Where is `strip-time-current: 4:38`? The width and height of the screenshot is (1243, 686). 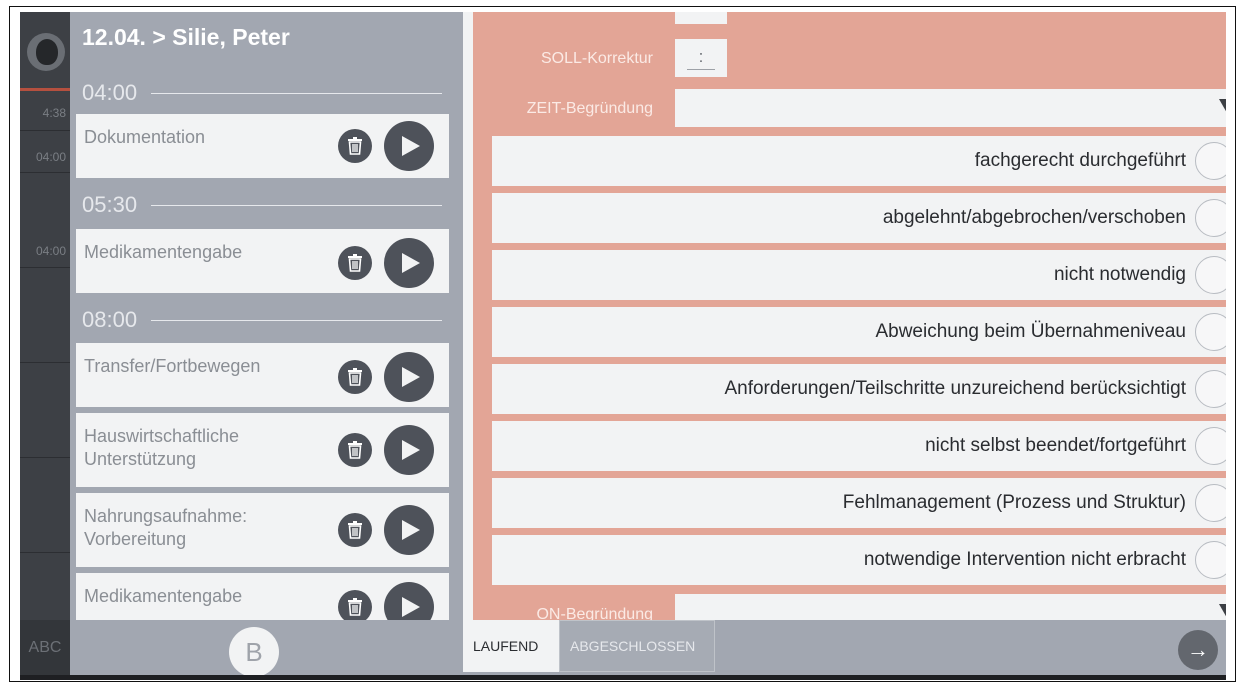 strip-time-current: 4:38 is located at coordinates (54, 113).